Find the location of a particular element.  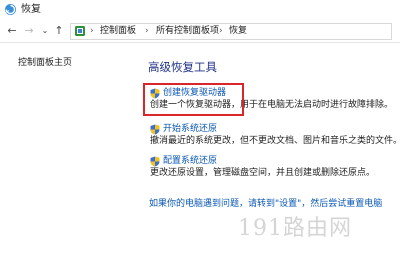

arrow-right-icon: → is located at coordinates (29, 31).